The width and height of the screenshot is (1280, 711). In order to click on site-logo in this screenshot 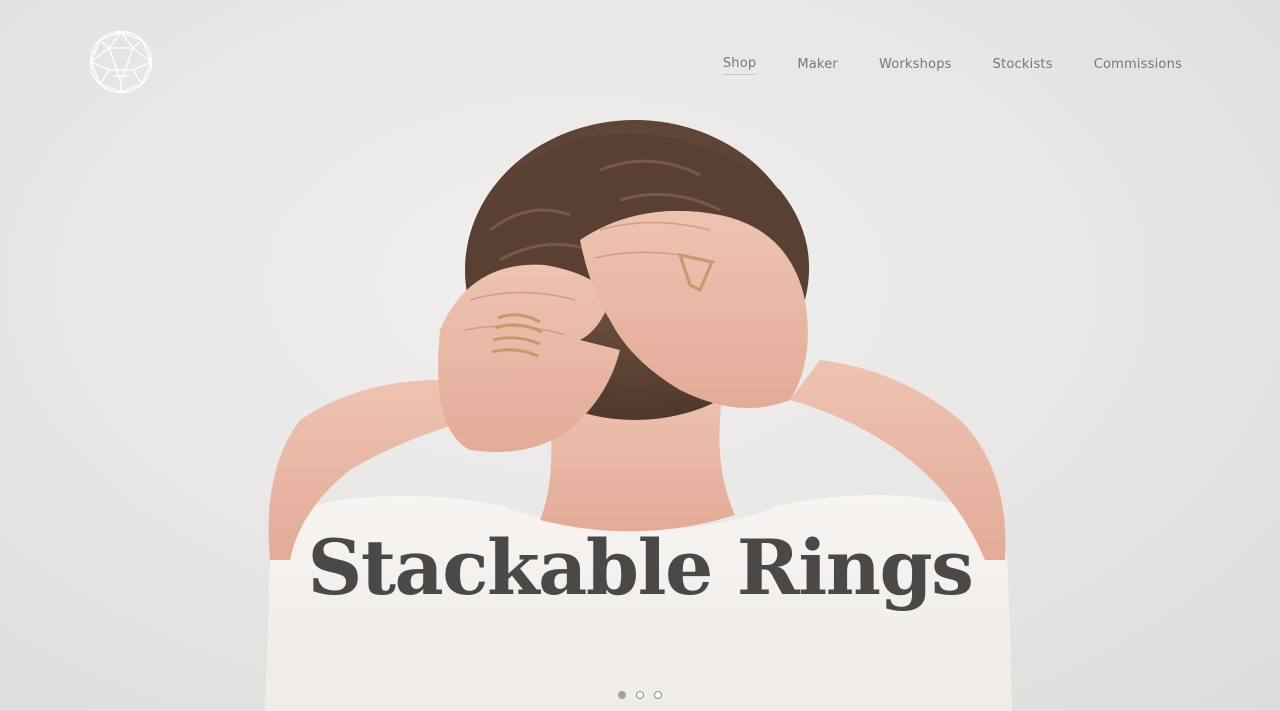, I will do `click(121, 62)`.